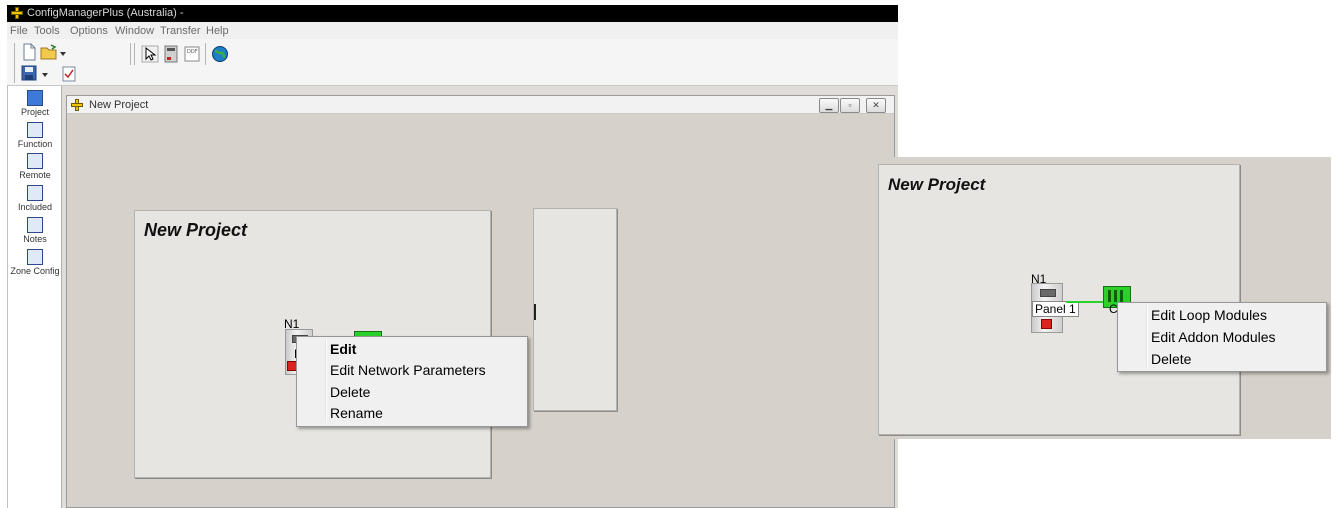 The image size is (1336, 508). I want to click on project-window-icon, so click(77, 105).